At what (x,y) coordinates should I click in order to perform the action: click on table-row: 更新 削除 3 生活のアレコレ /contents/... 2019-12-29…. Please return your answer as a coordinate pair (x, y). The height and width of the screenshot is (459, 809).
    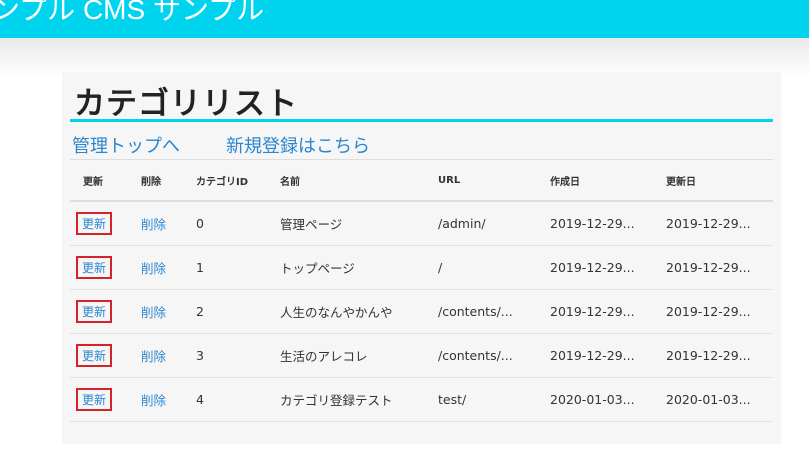
    Looking at the image, I should click on (421, 355).